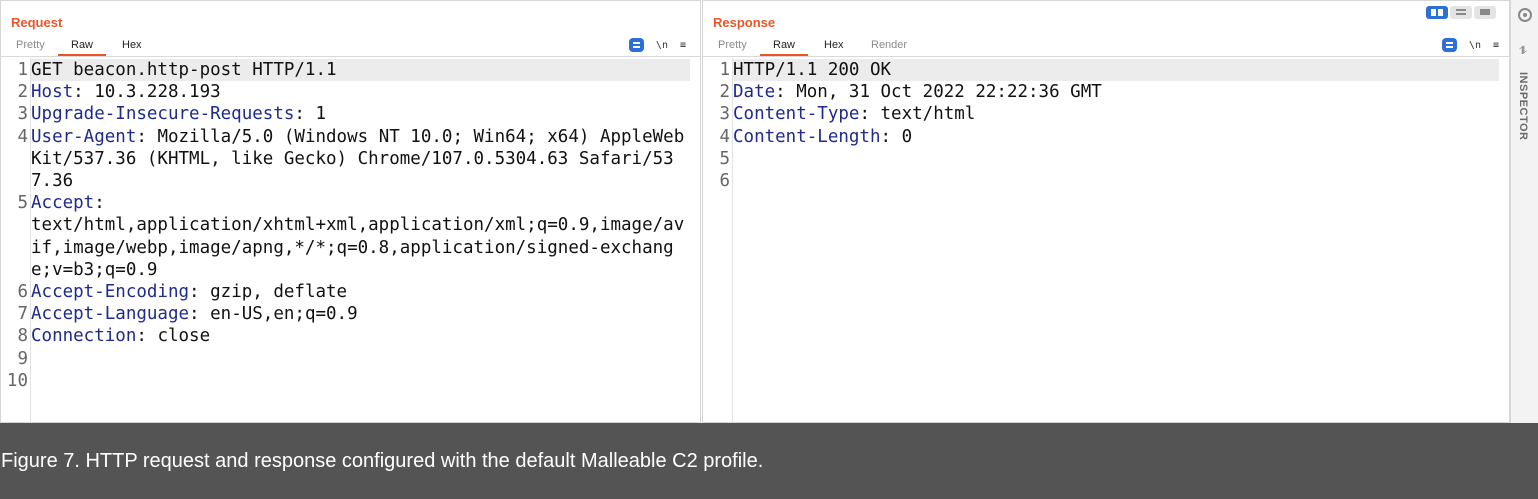 The height and width of the screenshot is (499, 1538). Describe the element at coordinates (22, 358) in the screenshot. I see `line-number: 9` at that location.